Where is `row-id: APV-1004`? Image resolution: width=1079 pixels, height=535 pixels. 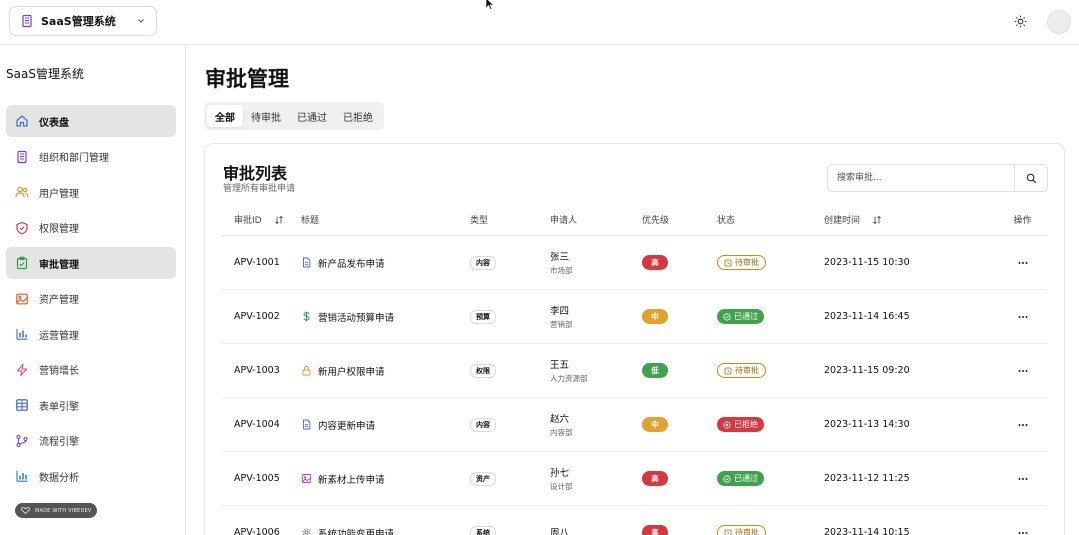
row-id: APV-1004 is located at coordinates (257, 424).